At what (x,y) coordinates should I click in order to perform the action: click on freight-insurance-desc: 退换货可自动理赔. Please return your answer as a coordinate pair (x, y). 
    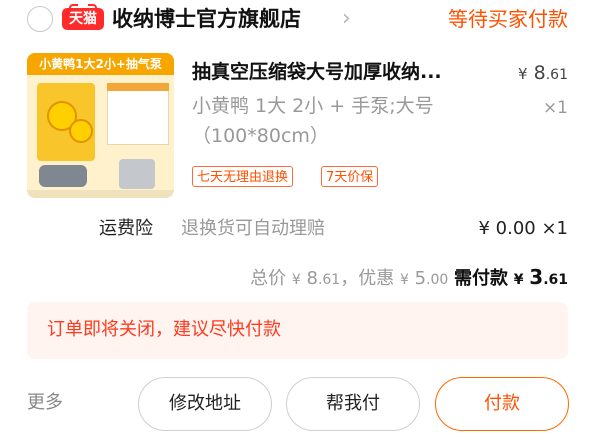
    Looking at the image, I should click on (253, 228).